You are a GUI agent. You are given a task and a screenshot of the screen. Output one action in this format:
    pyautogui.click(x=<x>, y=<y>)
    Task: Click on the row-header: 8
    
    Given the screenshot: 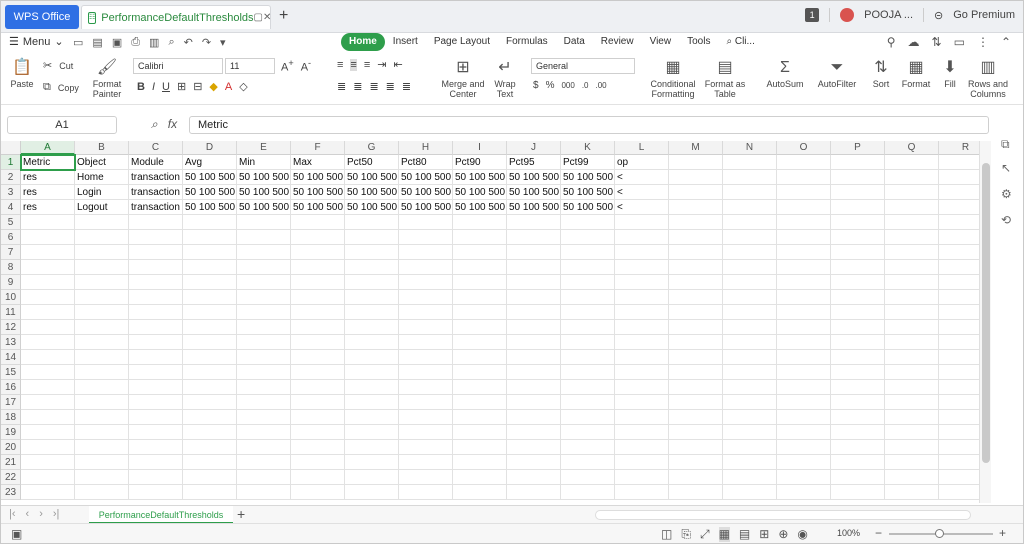 What is the action you would take?
    pyautogui.click(x=11, y=267)
    